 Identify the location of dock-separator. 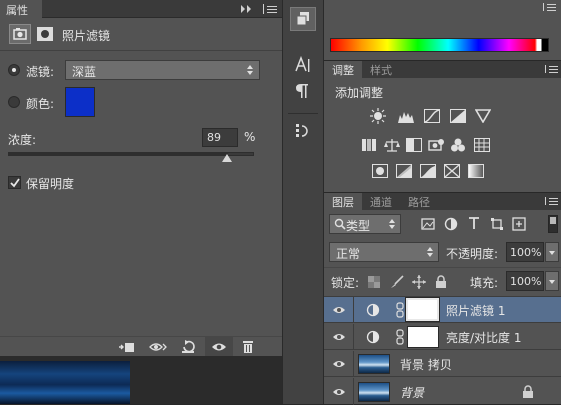
(303, 113).